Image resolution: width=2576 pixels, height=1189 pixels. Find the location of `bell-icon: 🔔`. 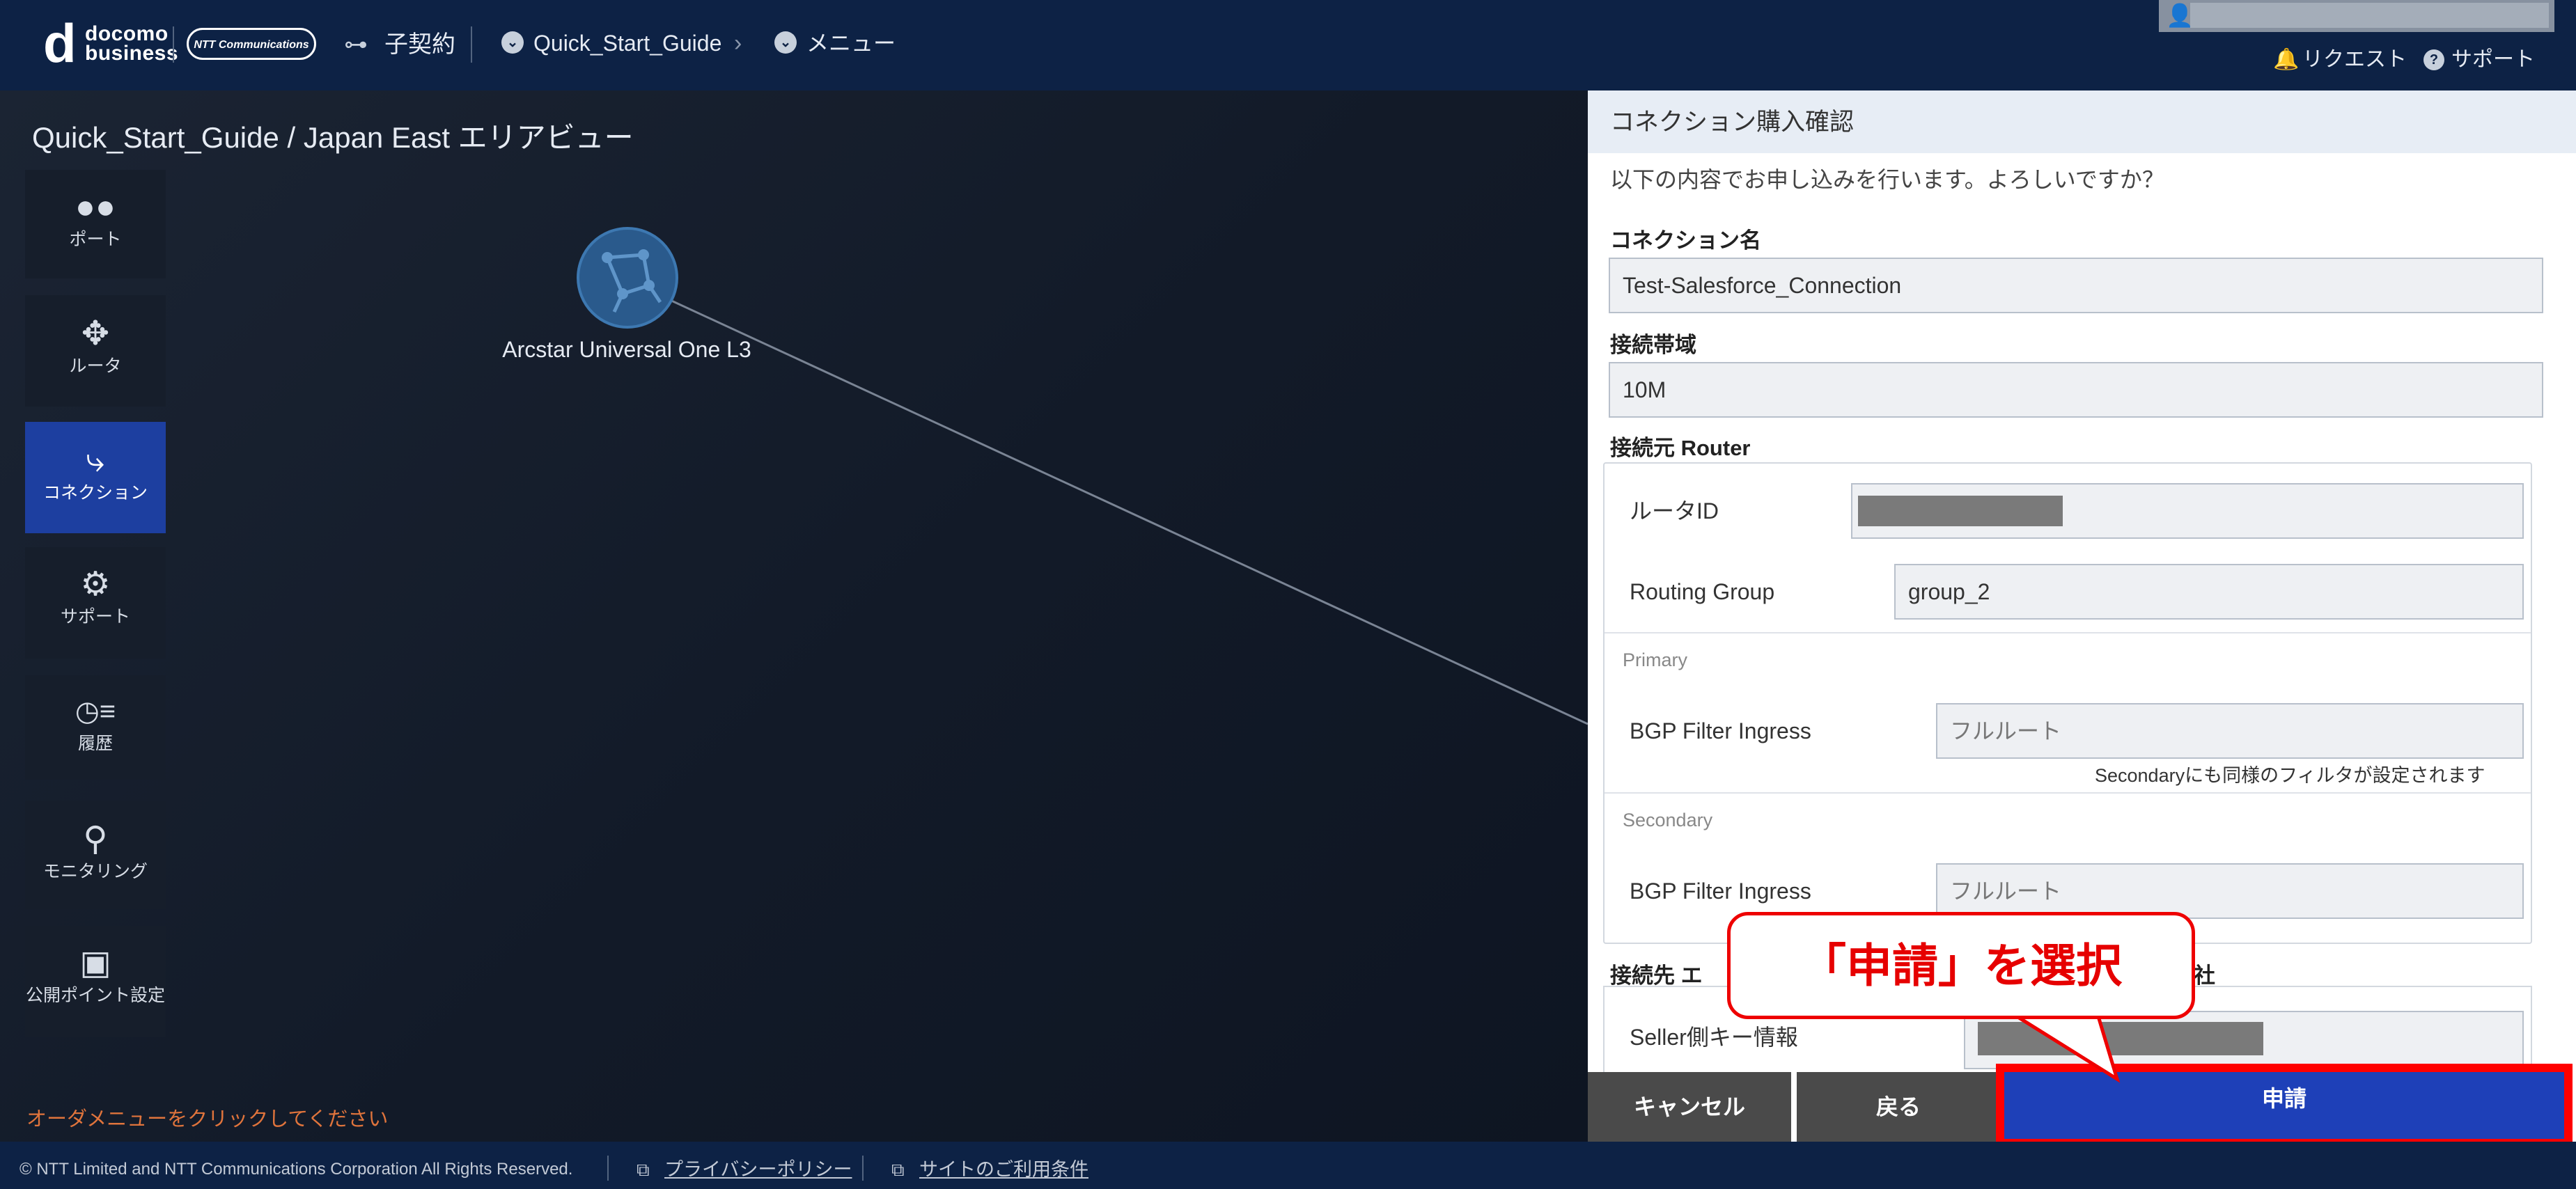

bell-icon: 🔔 is located at coordinates (2286, 60).